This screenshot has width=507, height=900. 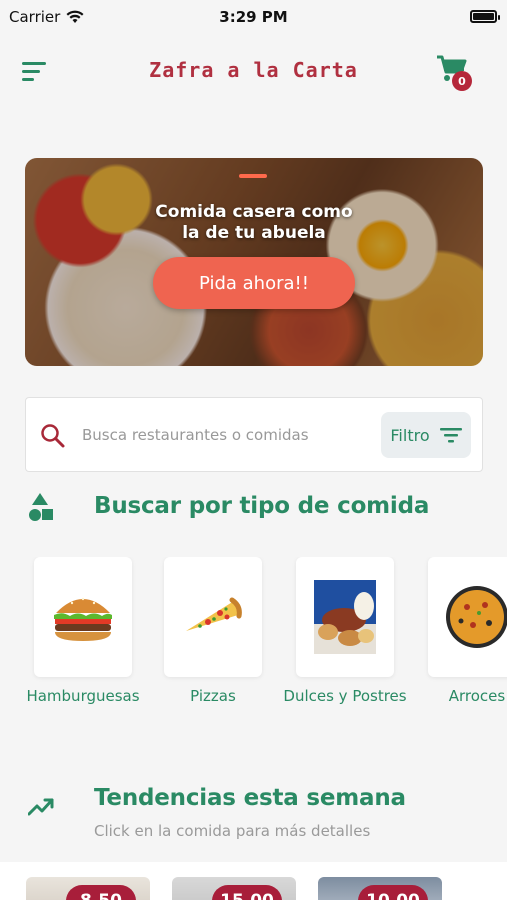 I want to click on app-header: Zafra a la Carta 0, so click(x=253, y=73).